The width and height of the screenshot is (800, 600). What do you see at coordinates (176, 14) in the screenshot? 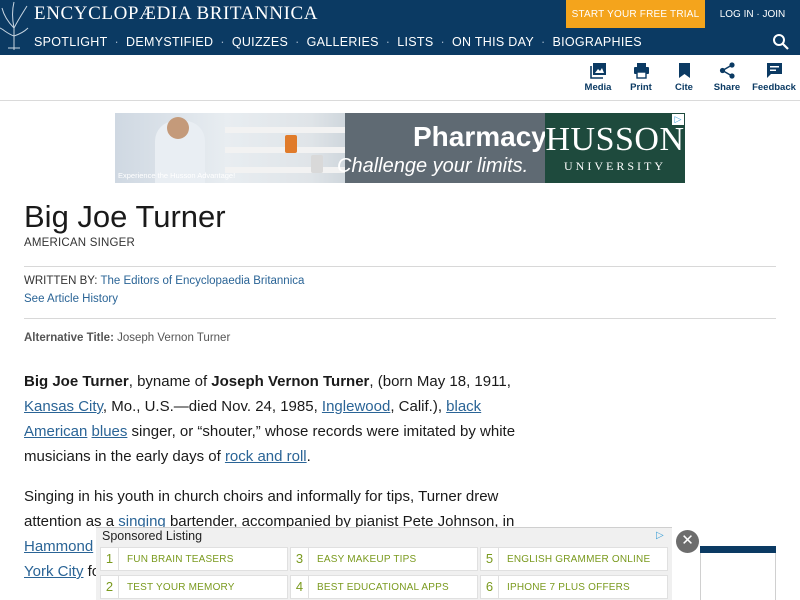
I see `site-brand: ENCYCLOPÆDIA BRITANNICA` at bounding box center [176, 14].